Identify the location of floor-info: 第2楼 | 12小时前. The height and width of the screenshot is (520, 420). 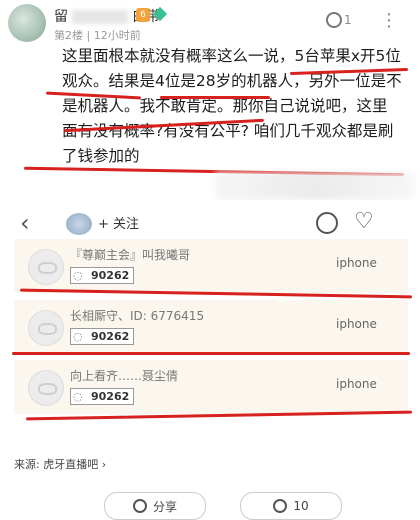
(97, 35).